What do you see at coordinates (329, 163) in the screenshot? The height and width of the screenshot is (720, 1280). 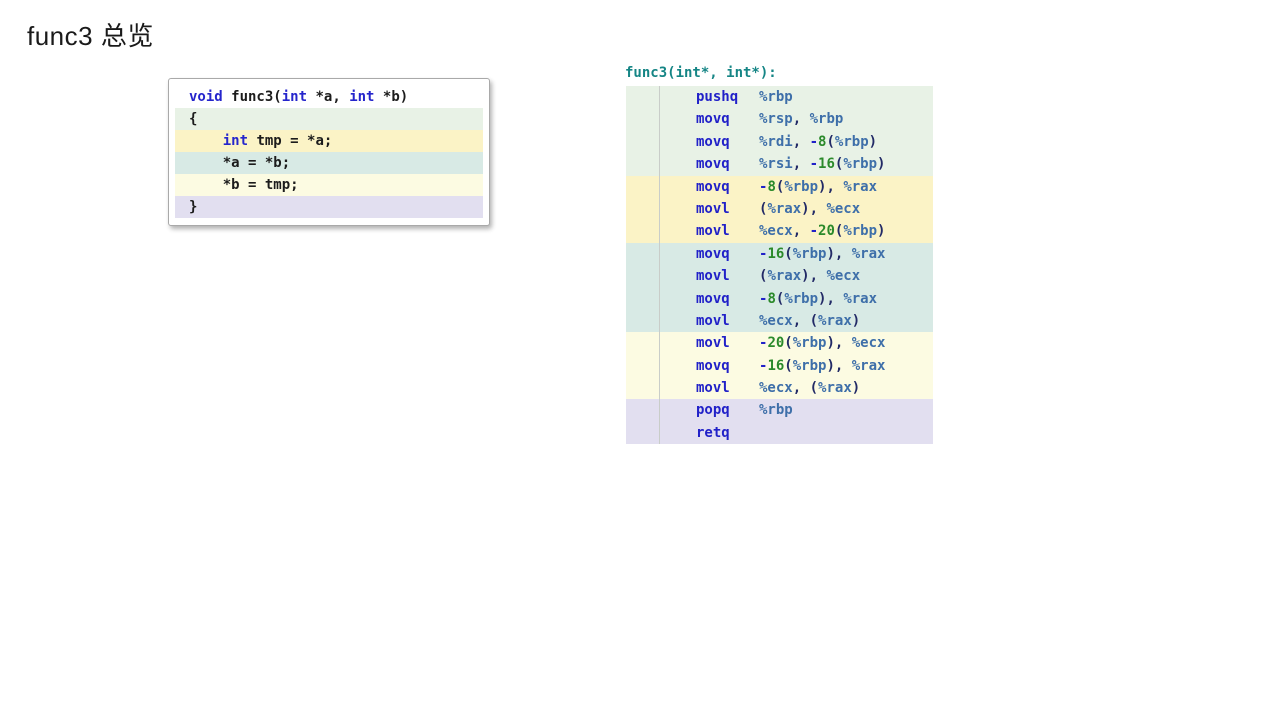 I see `source-line: *a = *b;` at bounding box center [329, 163].